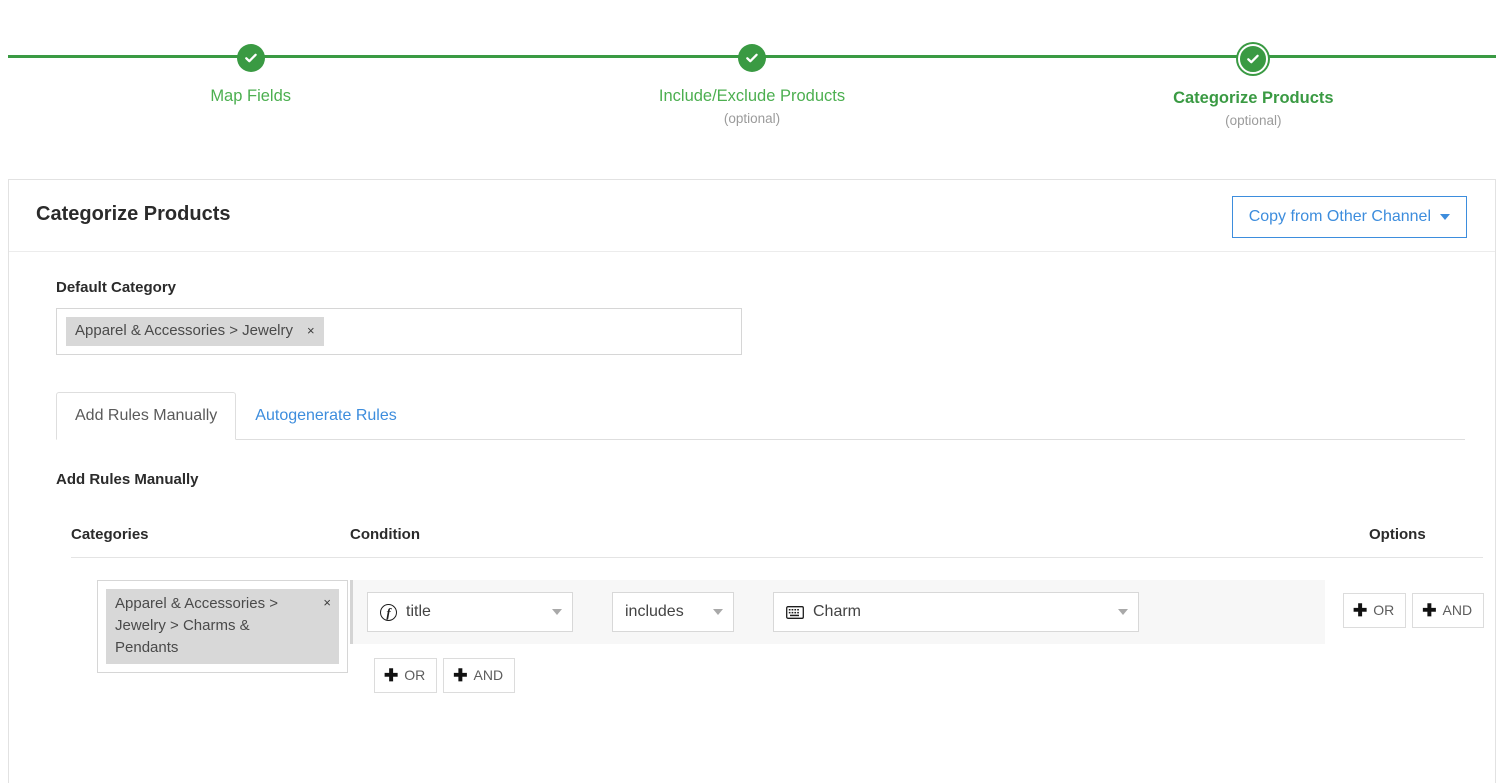 The height and width of the screenshot is (783, 1504). I want to click on step-label: Include/Exclude Products, so click(752, 96).